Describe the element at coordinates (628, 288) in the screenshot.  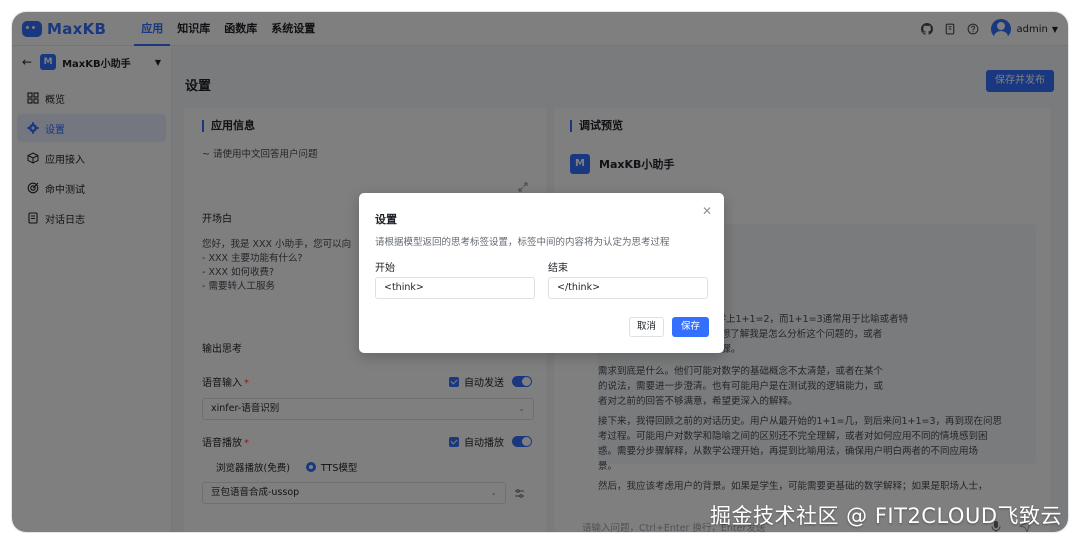
I see `end-tag-input: </think>` at that location.